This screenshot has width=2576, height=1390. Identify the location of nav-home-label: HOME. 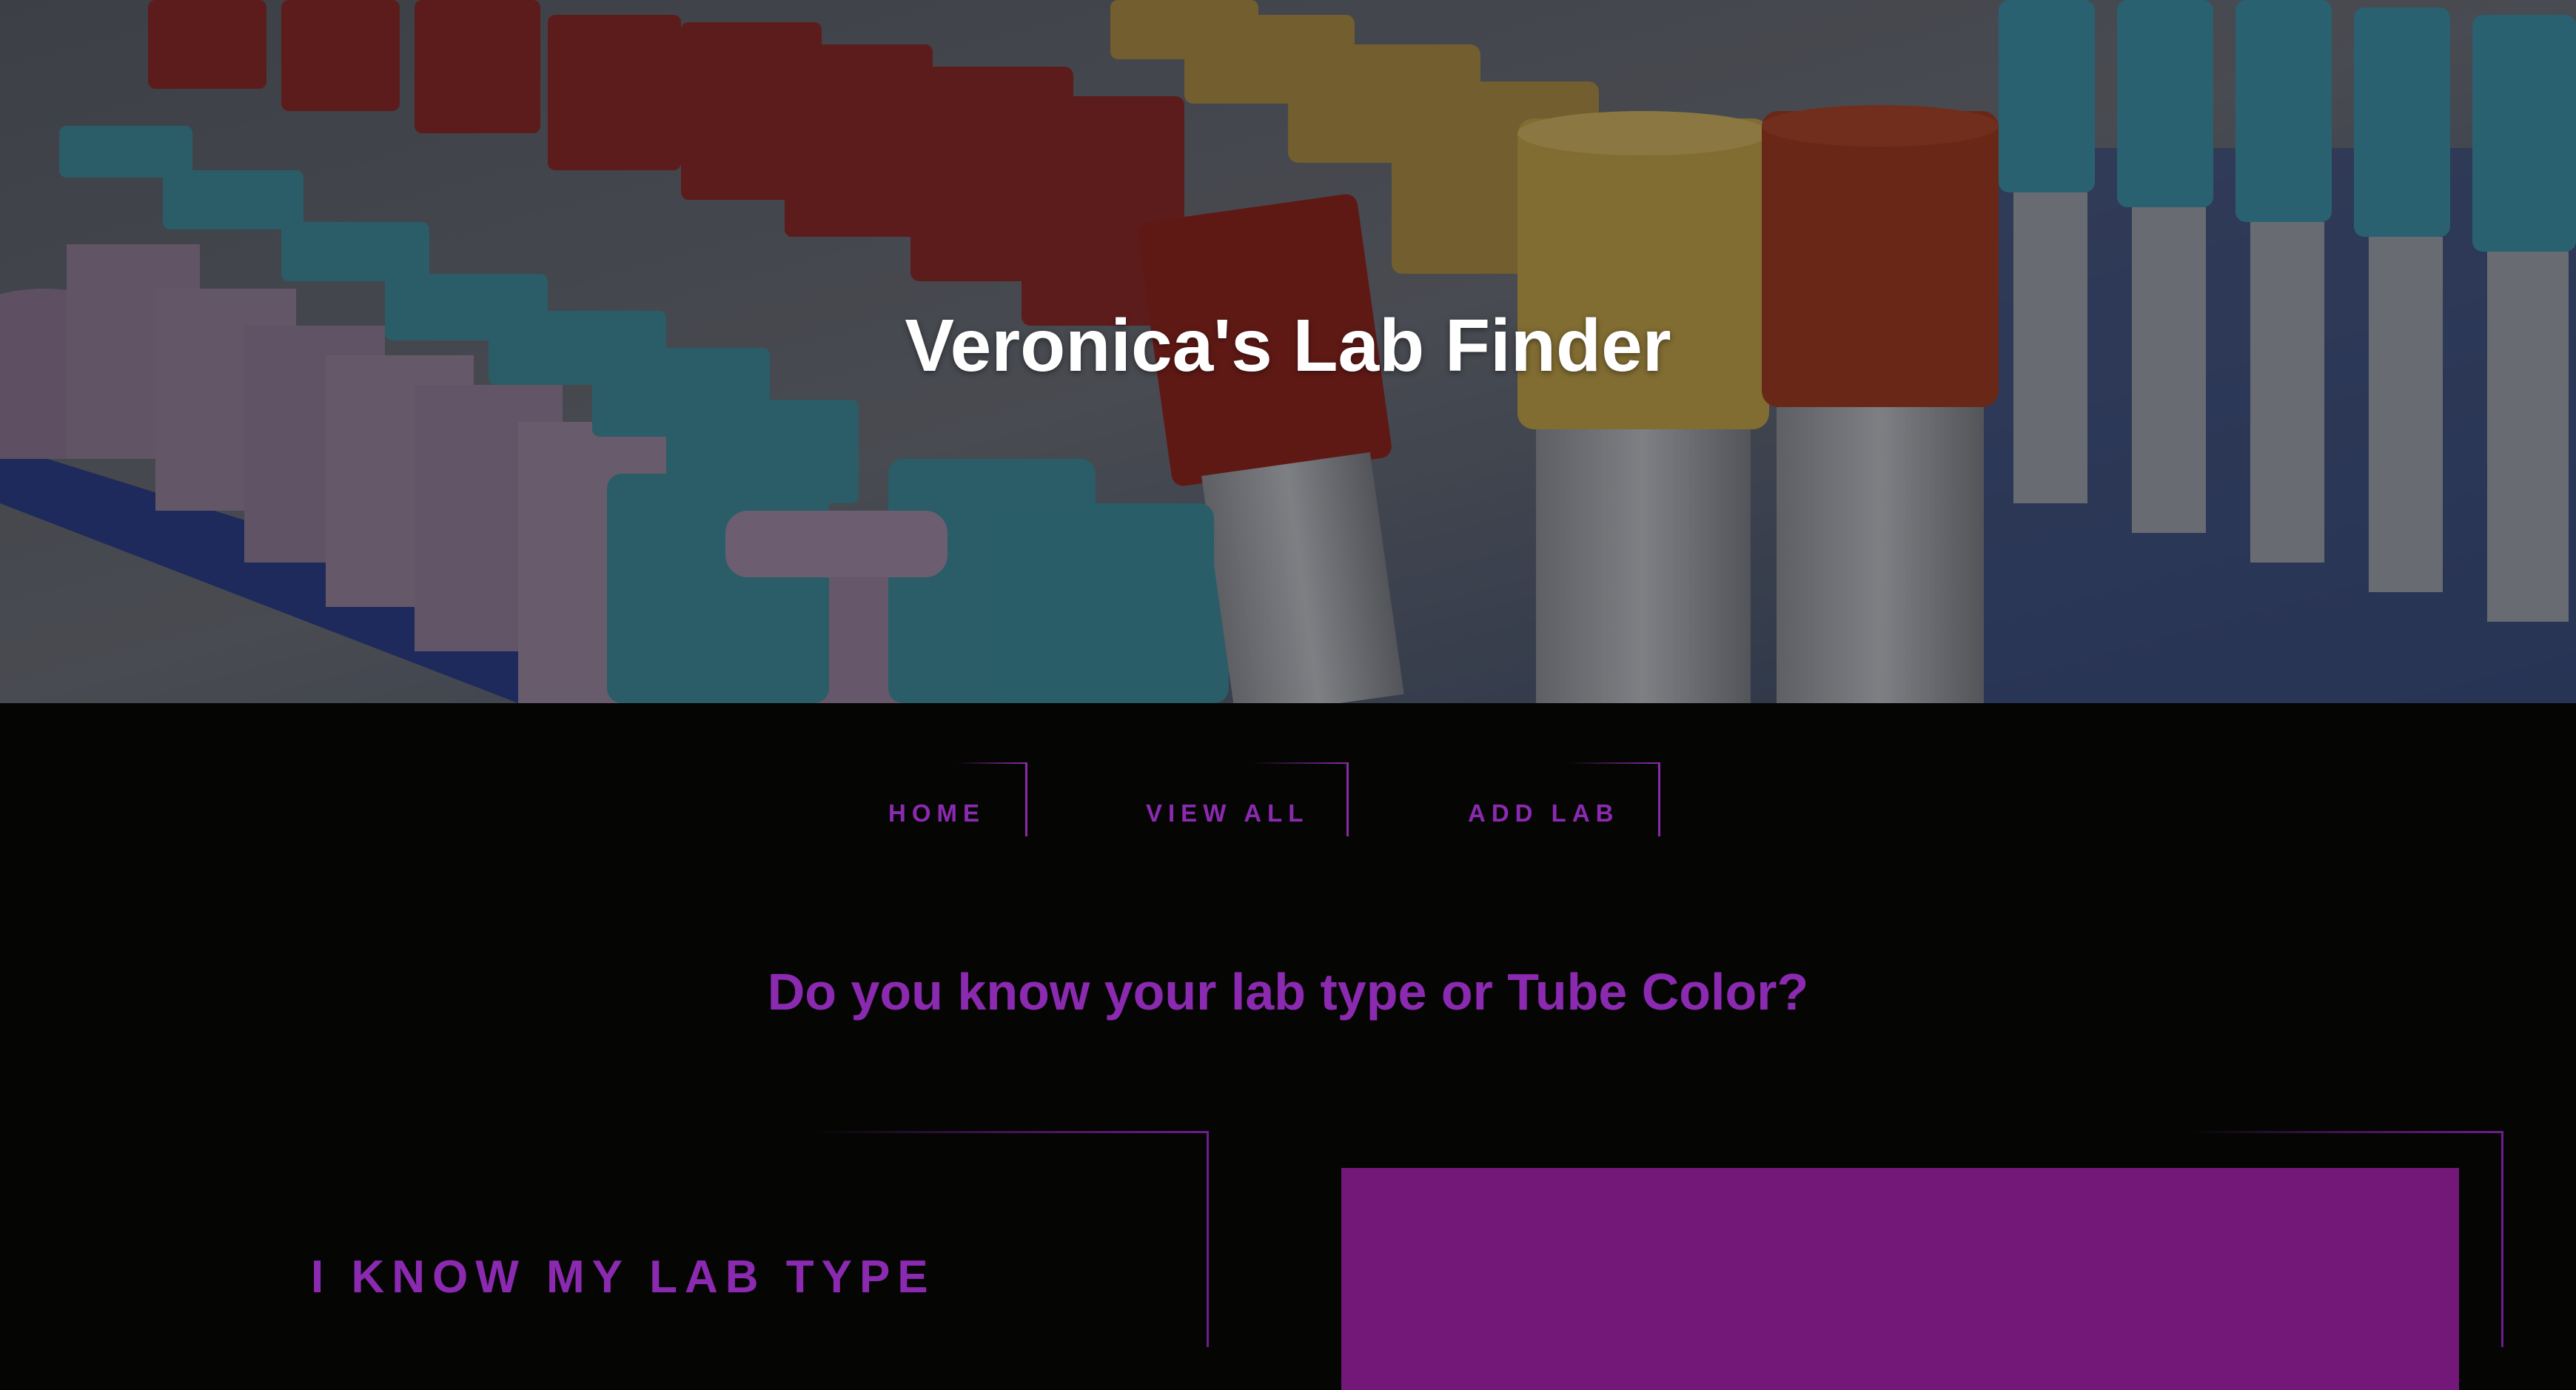
(936, 813).